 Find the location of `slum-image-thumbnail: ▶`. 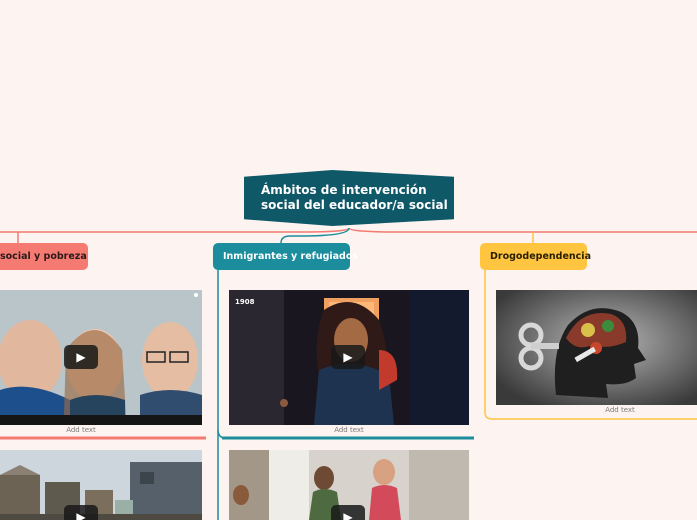

slum-image-thumbnail: ▶ is located at coordinates (101, 485).